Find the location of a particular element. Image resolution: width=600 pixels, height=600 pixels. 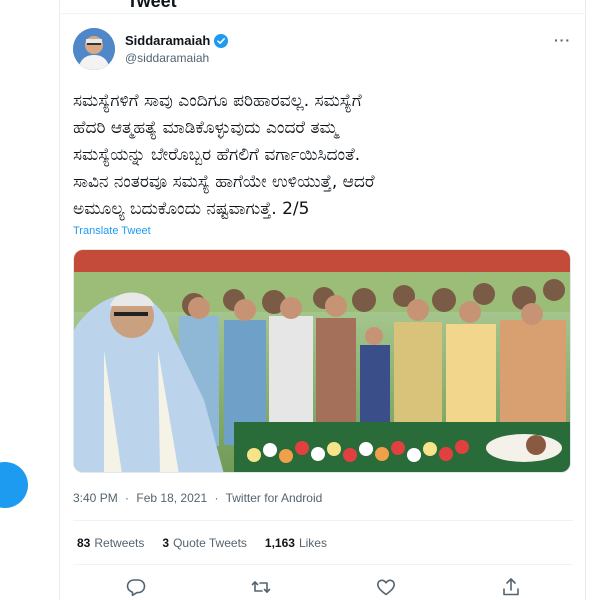

verified-badge-icon is located at coordinates (221, 40).